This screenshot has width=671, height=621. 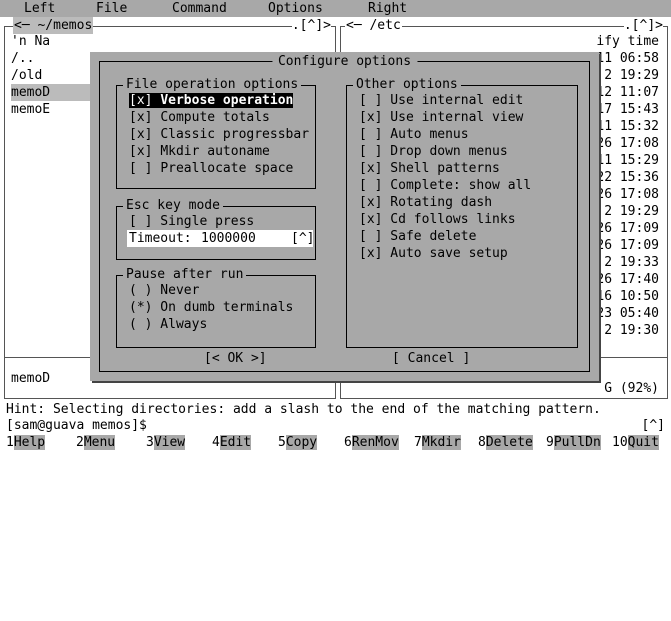 I want to click on auto-menus-checkbox: [ ] Auto menus, so click(x=414, y=134).